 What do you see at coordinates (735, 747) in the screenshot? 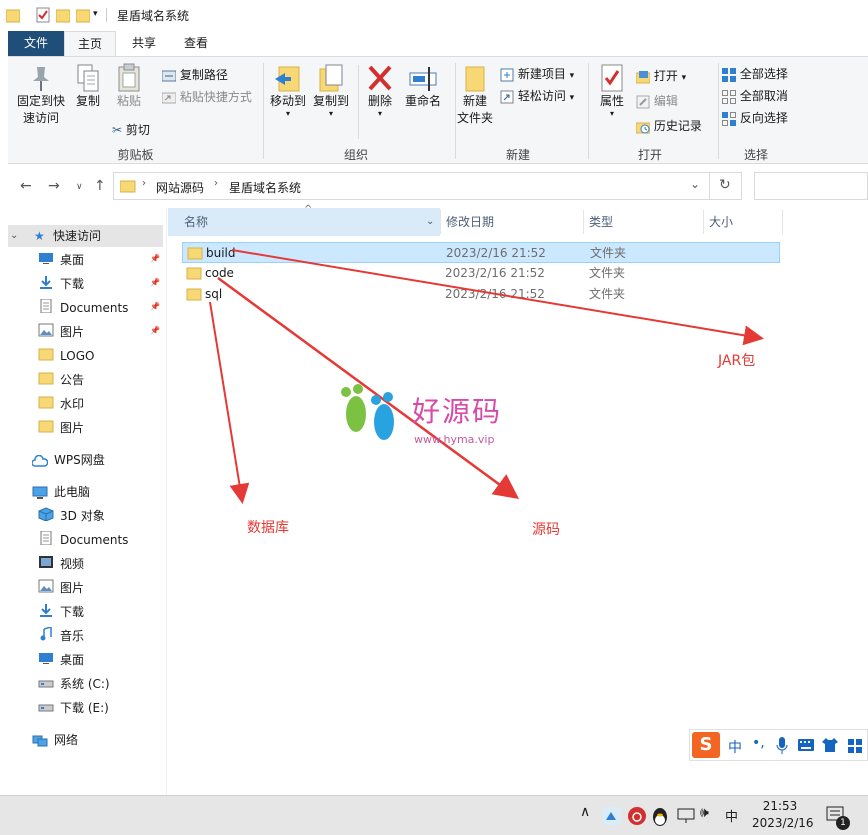
I see `ime-mode-toggle: 中` at bounding box center [735, 747].